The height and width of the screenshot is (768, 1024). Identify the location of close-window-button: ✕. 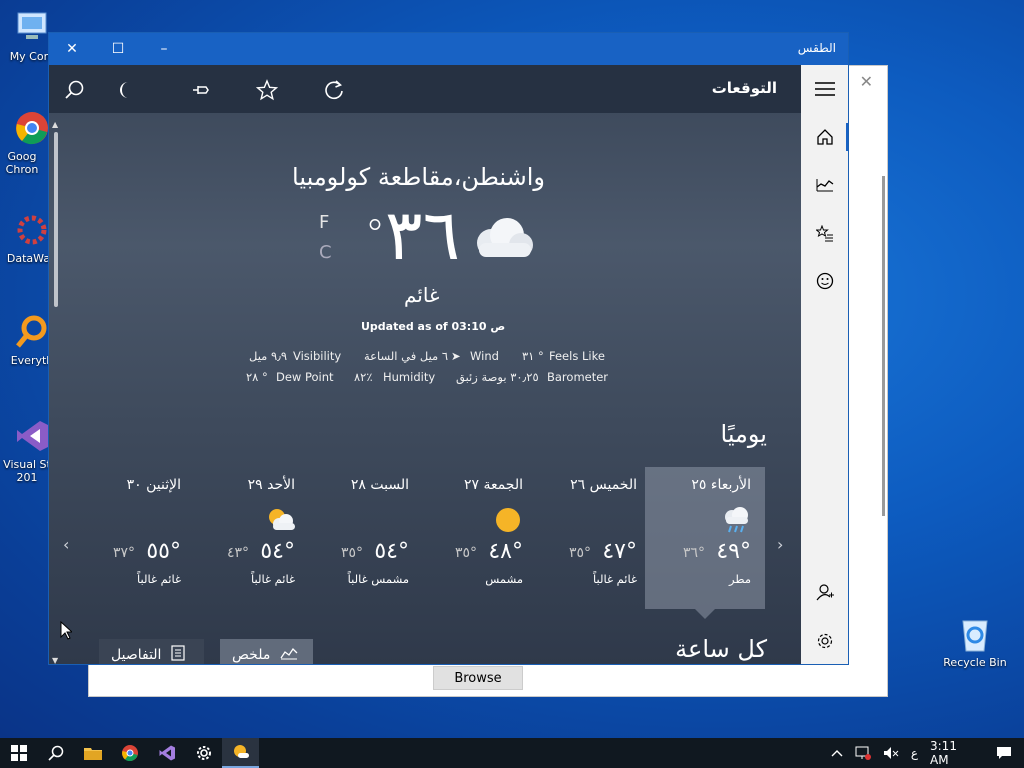
(72, 49).